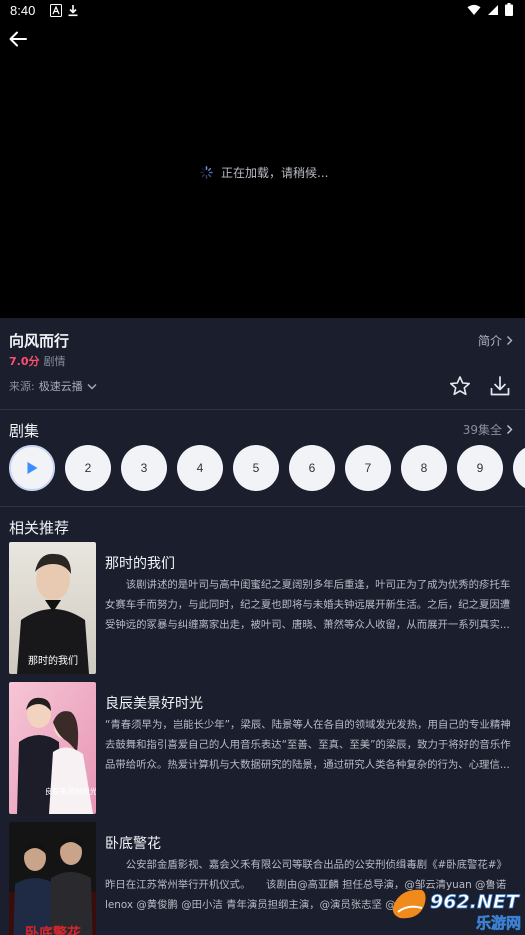 The image size is (525, 935). What do you see at coordinates (475, 902) in the screenshot?
I see `watermark-brand: 962.NET` at bounding box center [475, 902].